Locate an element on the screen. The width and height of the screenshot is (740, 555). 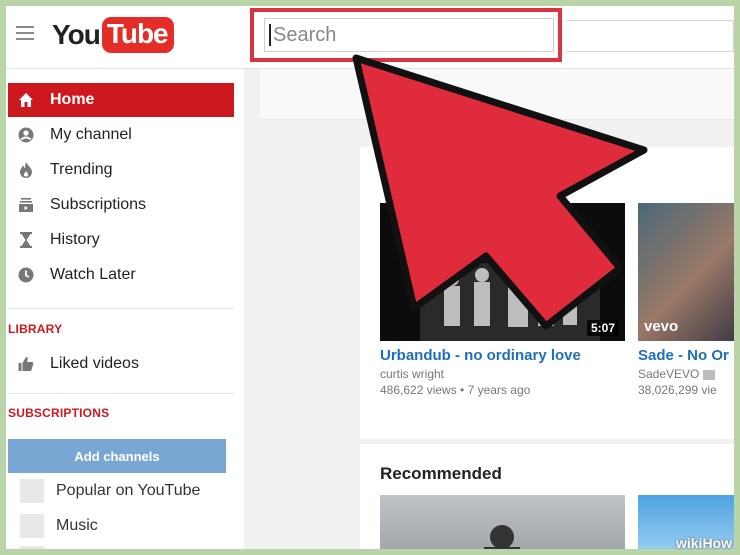
home-icon is located at coordinates (26, 100).